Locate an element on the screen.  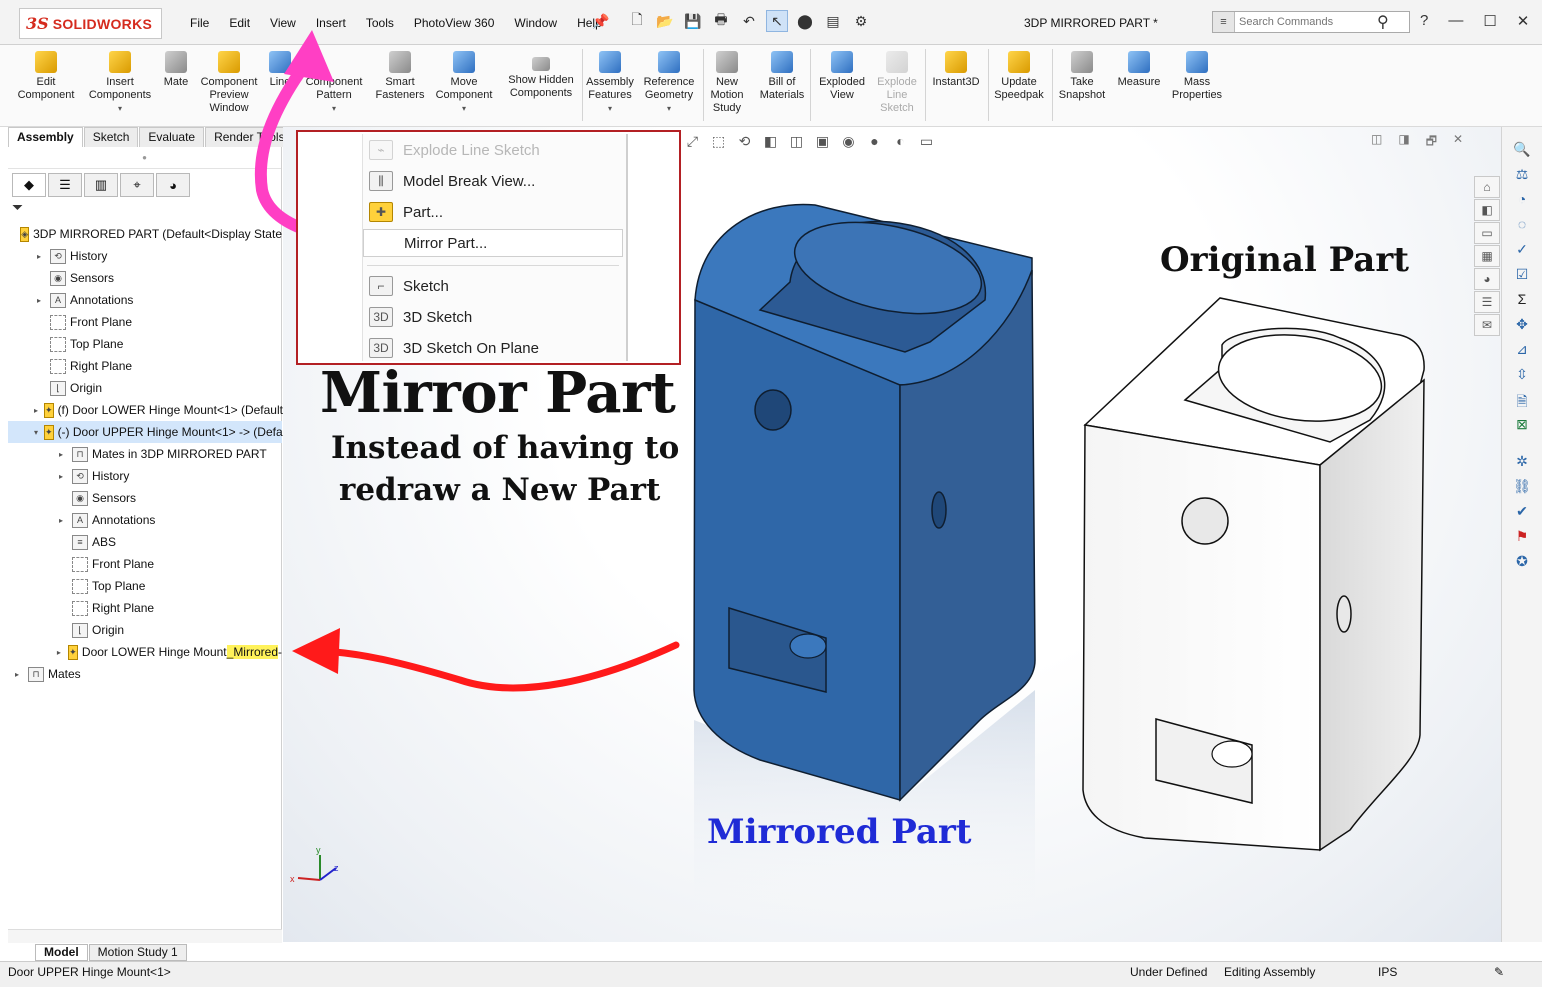
viewport-close-icon: ✕ is located at coordinates (1458, 142).